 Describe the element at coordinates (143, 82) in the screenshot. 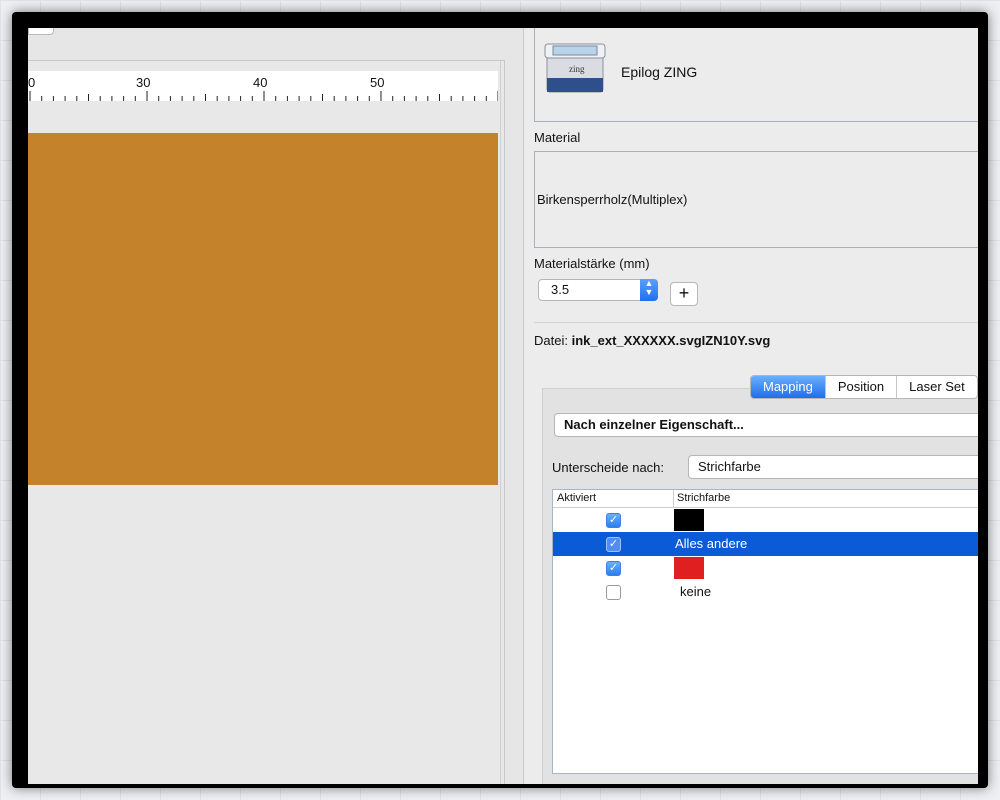

I see `ruler-label: 30` at that location.